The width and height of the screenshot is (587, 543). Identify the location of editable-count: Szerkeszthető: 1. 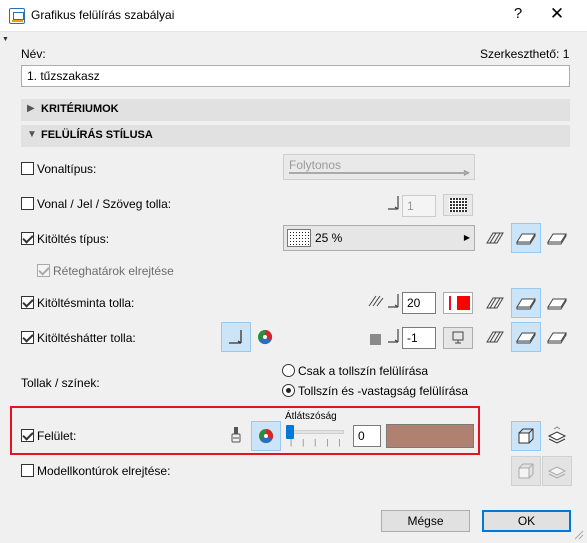
(525, 54).